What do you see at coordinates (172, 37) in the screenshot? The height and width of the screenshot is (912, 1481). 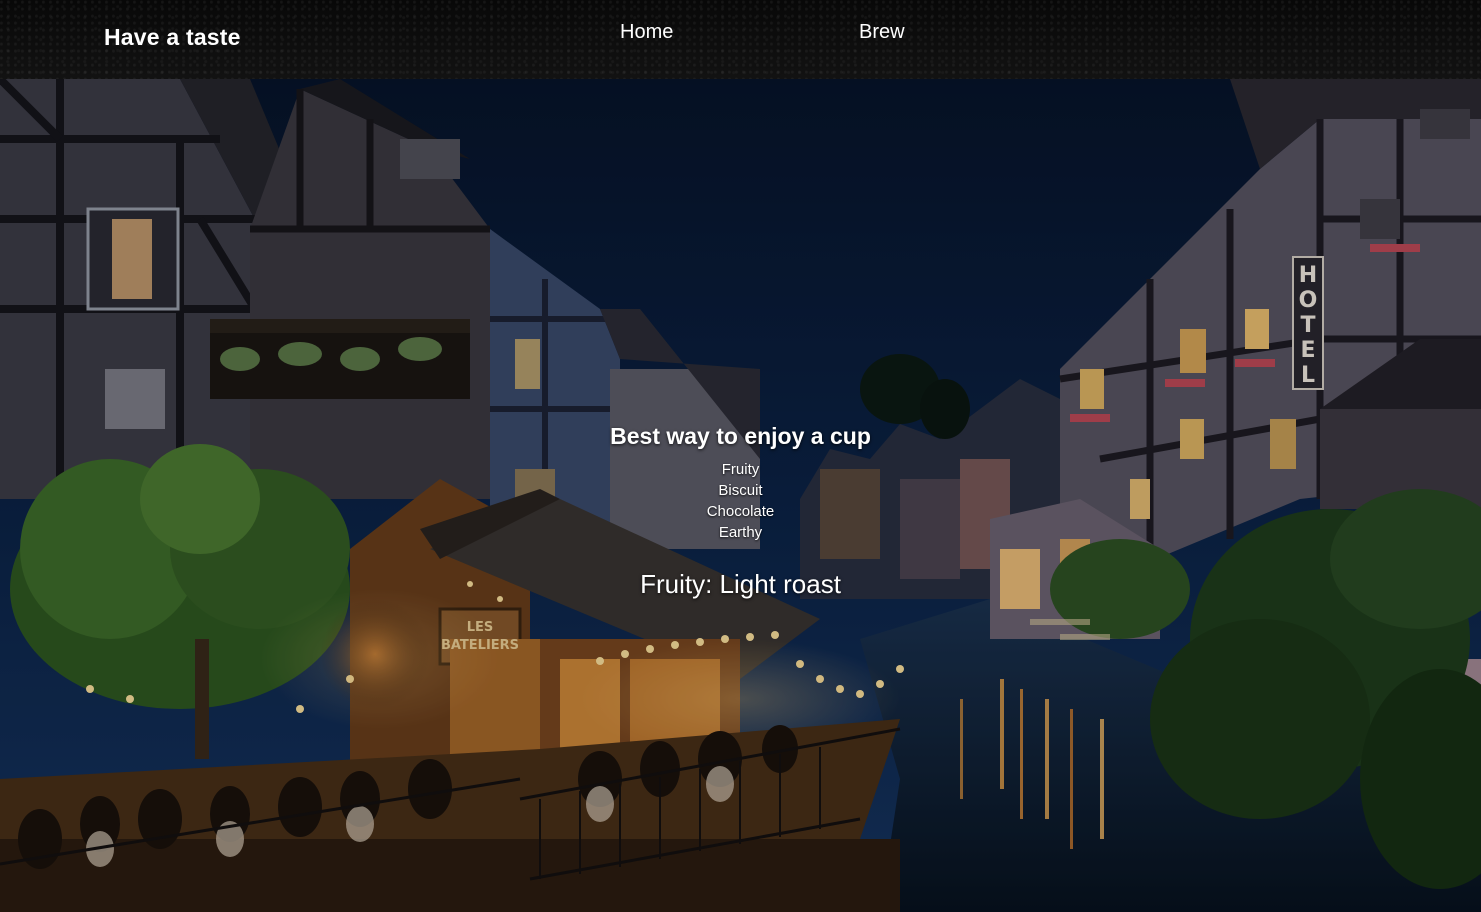 I see `brand-logo-text: Have a taste` at bounding box center [172, 37].